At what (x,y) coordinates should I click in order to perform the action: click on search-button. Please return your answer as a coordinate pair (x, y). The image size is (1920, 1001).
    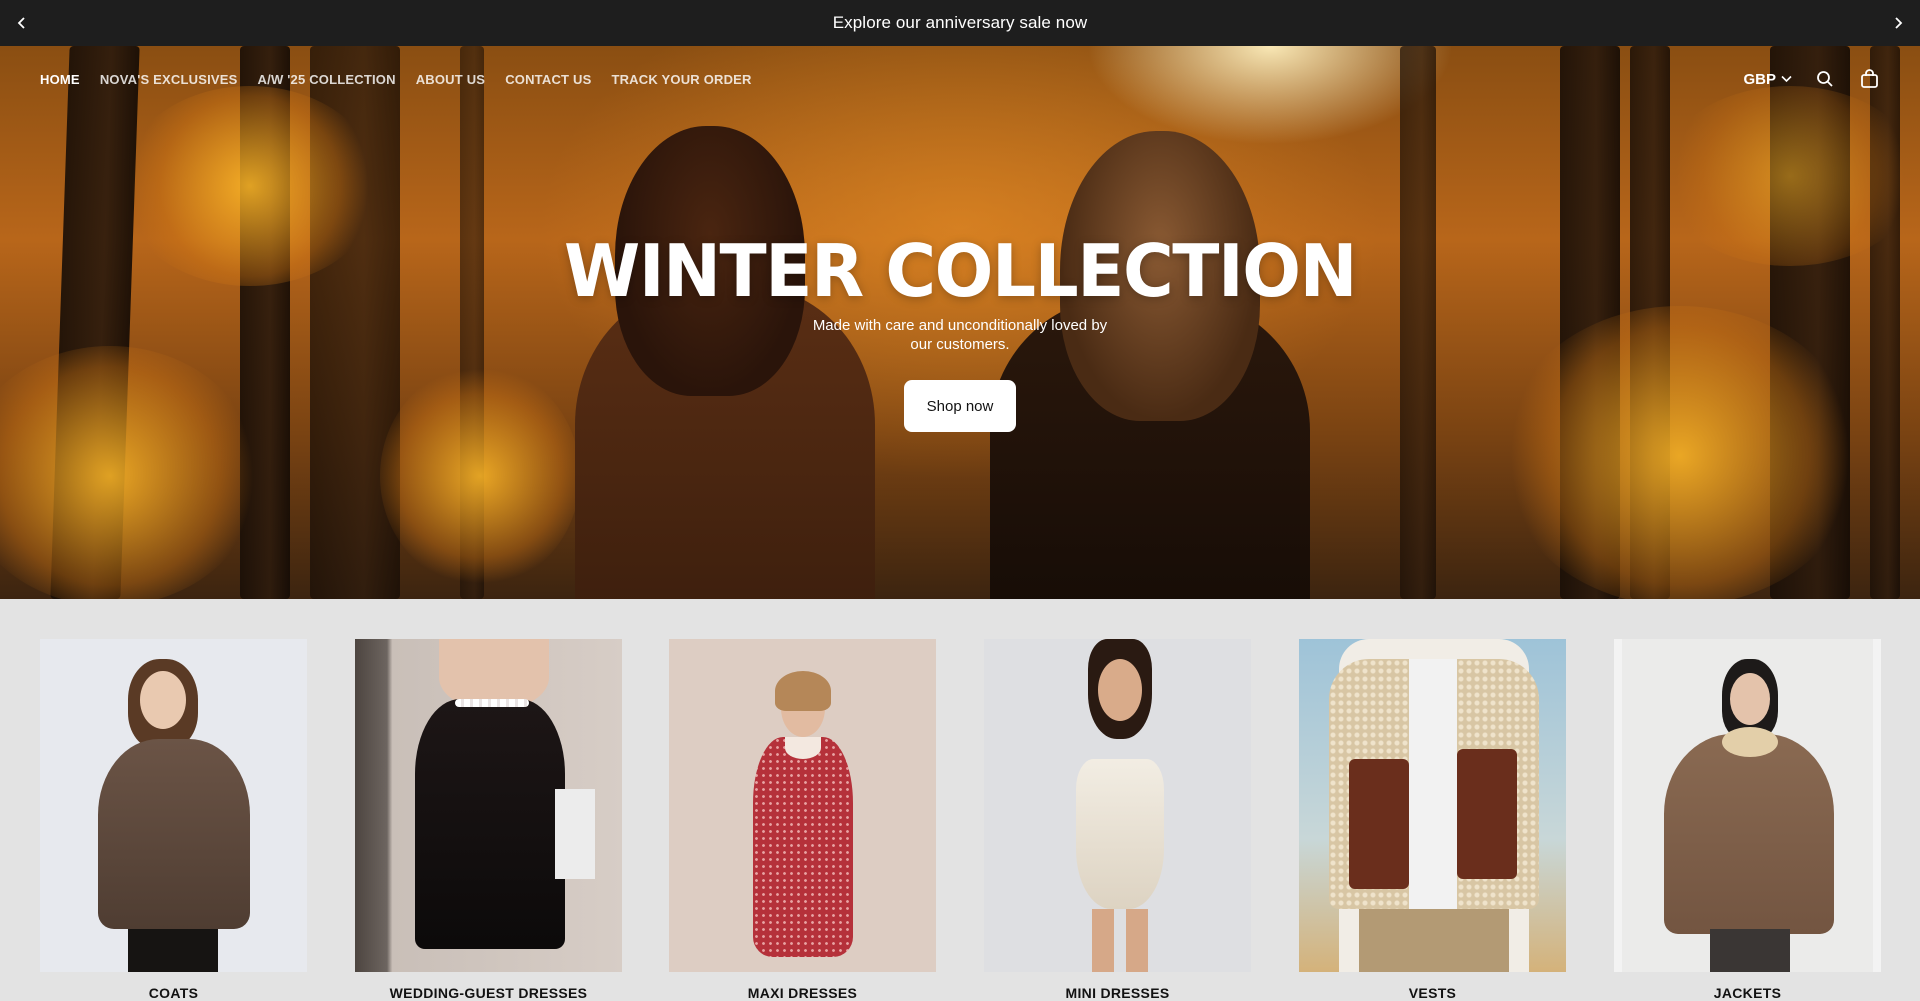
    Looking at the image, I should click on (1825, 79).